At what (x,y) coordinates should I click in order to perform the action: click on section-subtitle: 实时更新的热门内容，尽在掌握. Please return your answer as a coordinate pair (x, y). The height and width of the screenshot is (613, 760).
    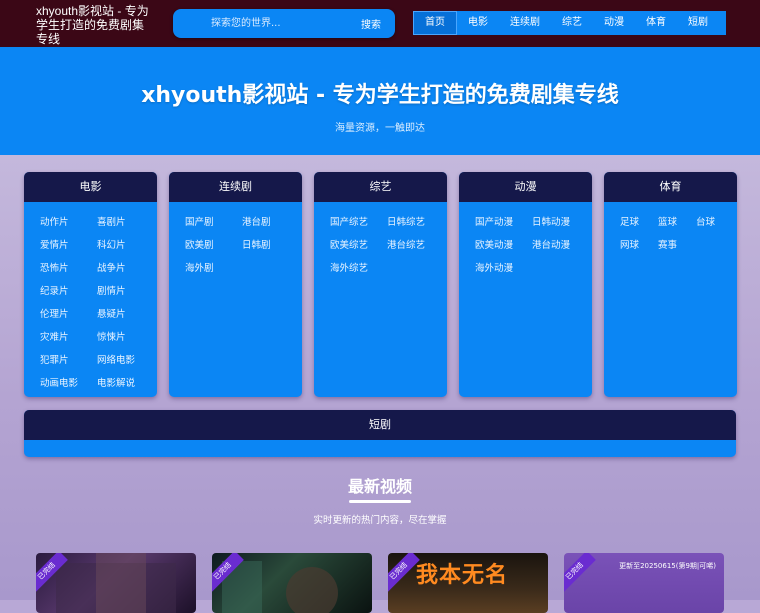
    Looking at the image, I should click on (380, 520).